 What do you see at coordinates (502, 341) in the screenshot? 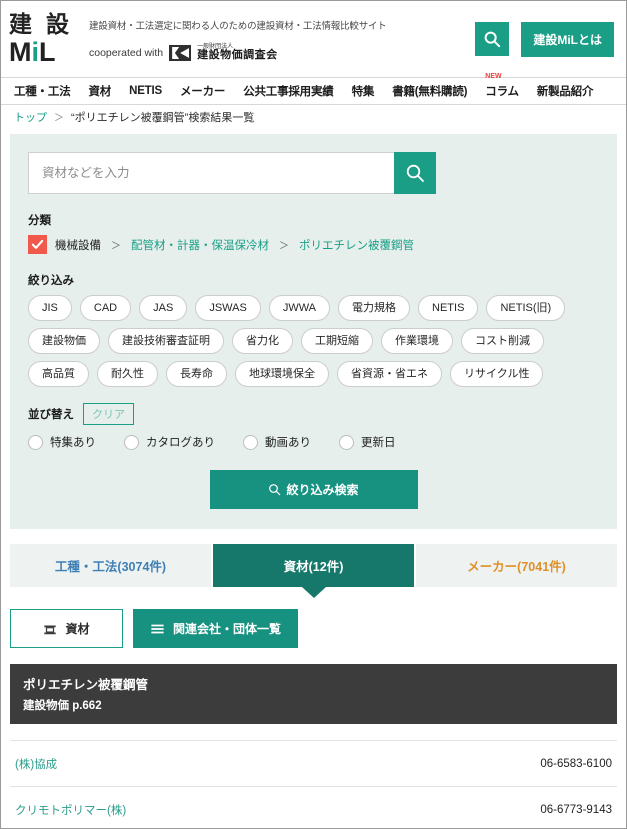
I see `filter-tag-cost-reduction: コスト削減` at bounding box center [502, 341].